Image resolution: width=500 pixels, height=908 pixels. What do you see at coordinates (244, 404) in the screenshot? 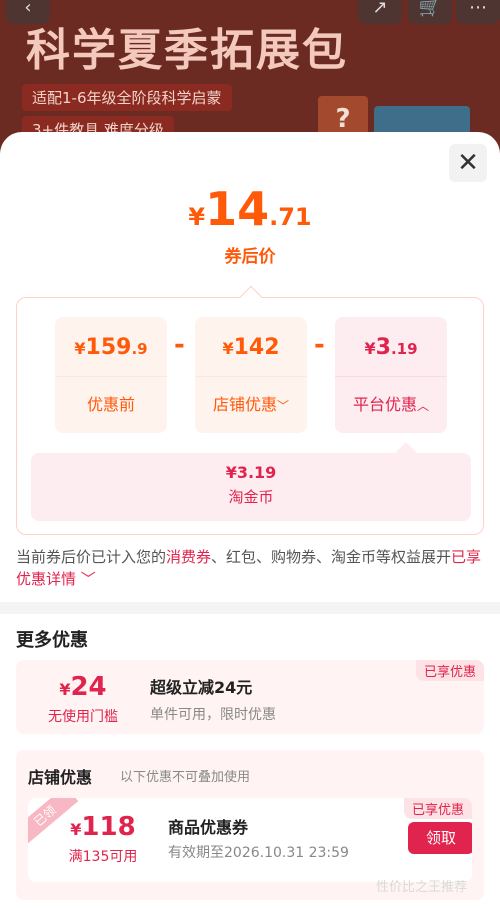
I see `store-discount-label: 店铺优惠` at bounding box center [244, 404].